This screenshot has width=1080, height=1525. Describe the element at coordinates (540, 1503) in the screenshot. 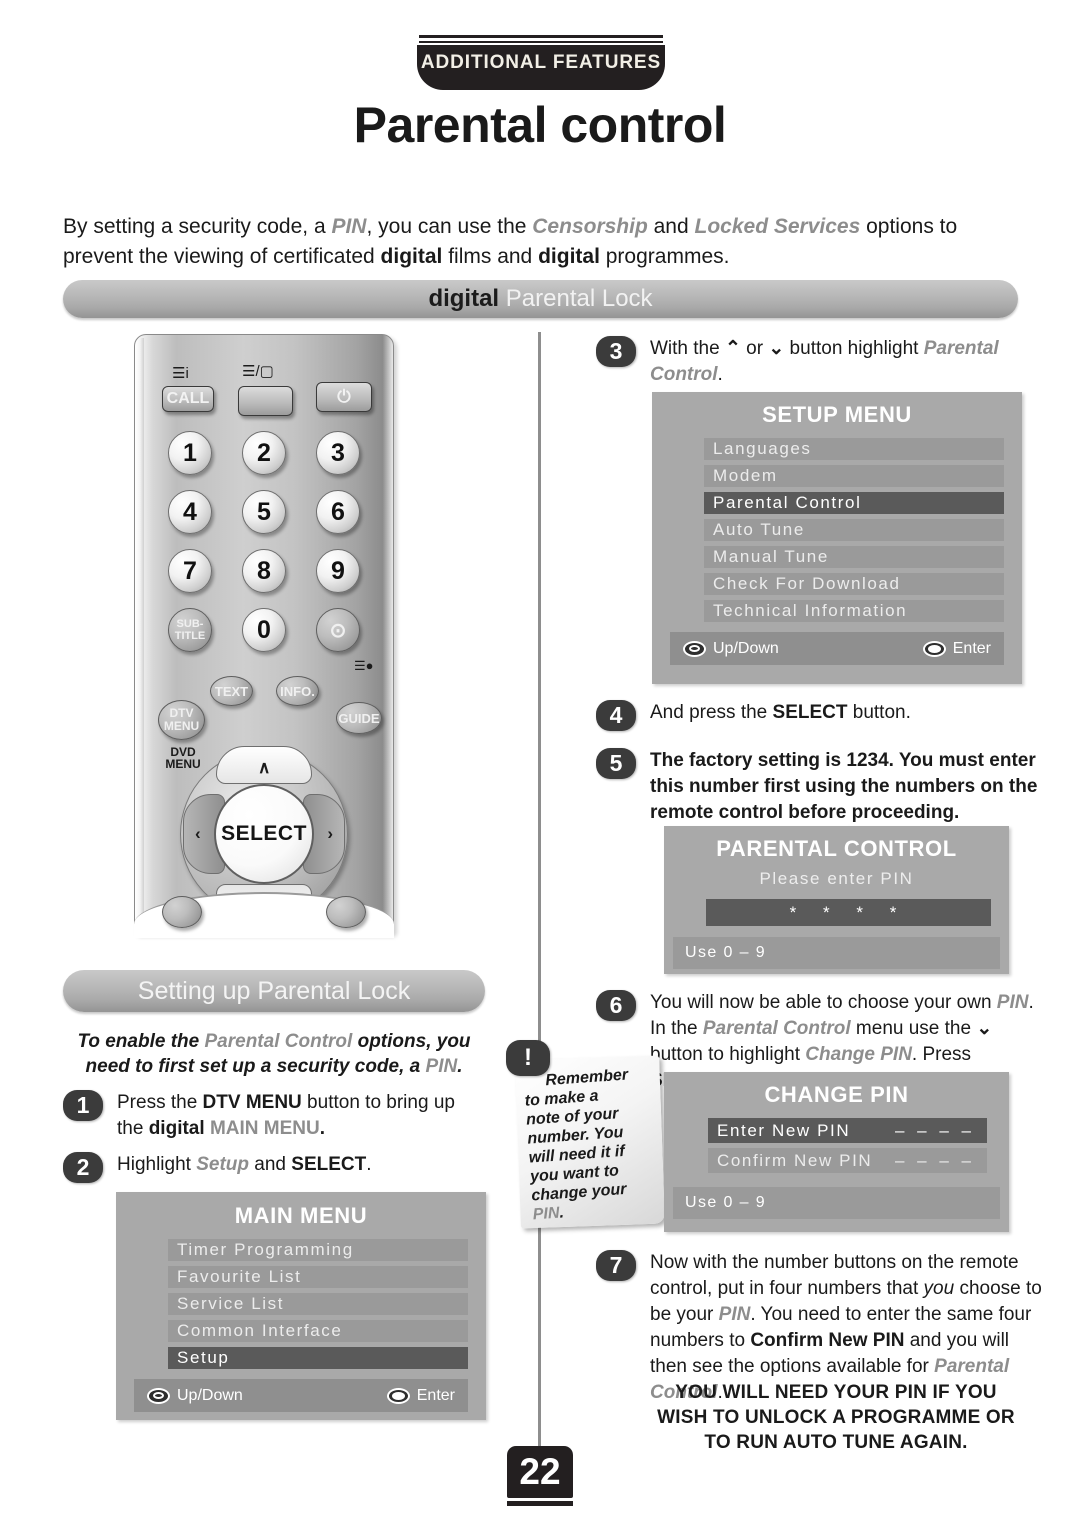

I see `page-number-rule` at that location.